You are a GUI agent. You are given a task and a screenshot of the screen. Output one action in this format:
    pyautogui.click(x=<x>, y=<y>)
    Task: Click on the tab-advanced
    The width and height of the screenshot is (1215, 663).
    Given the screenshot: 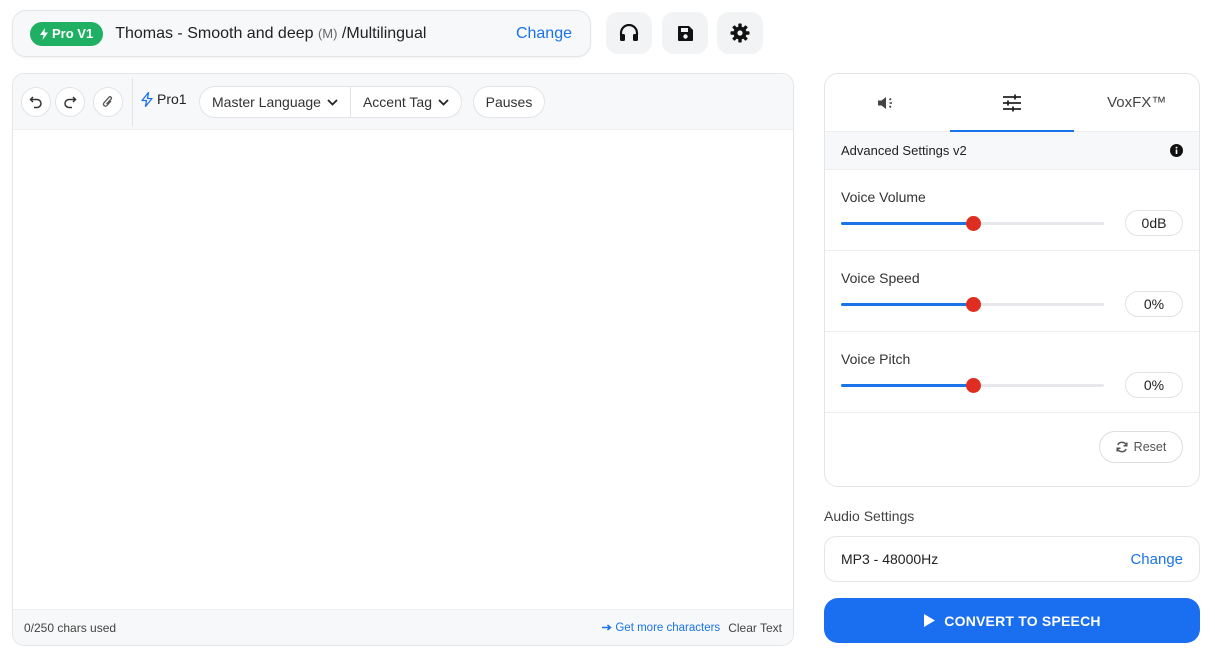 What is the action you would take?
    pyautogui.click(x=1012, y=102)
    